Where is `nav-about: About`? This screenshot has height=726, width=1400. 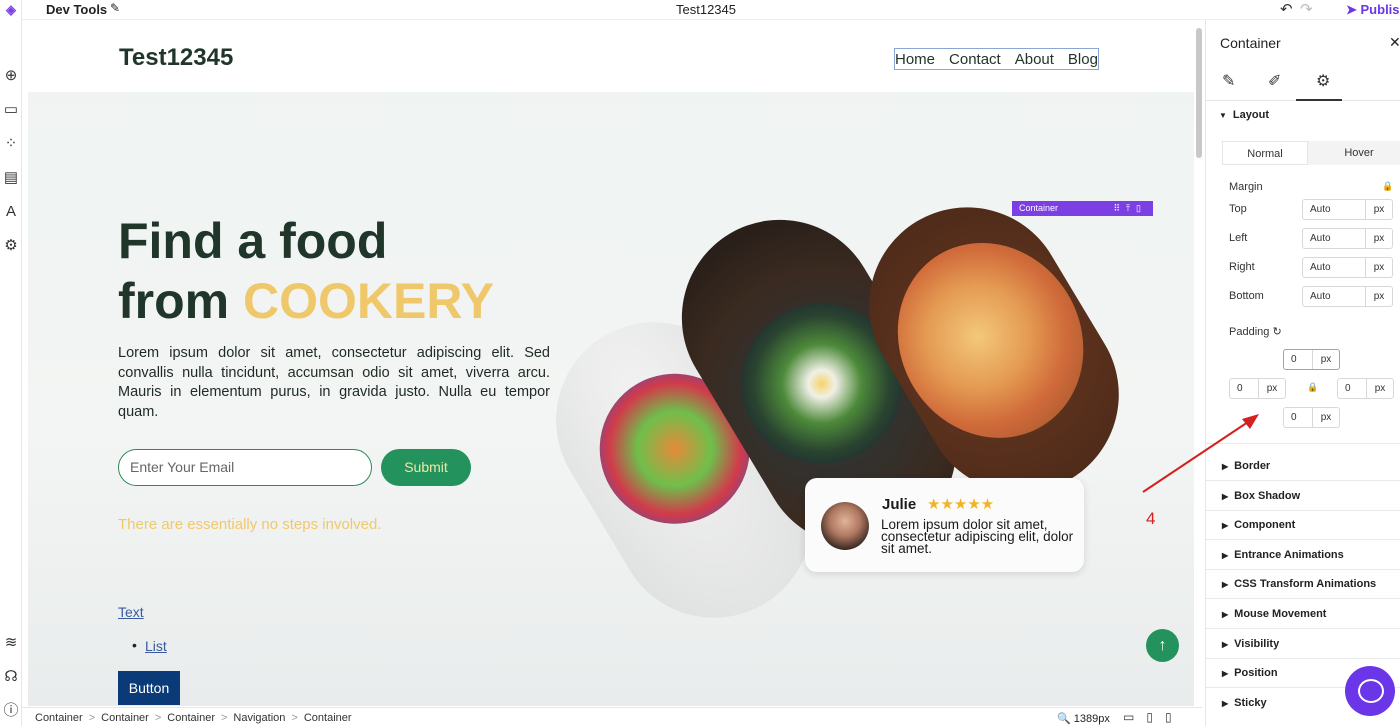
nav-about: About is located at coordinates (1034, 59).